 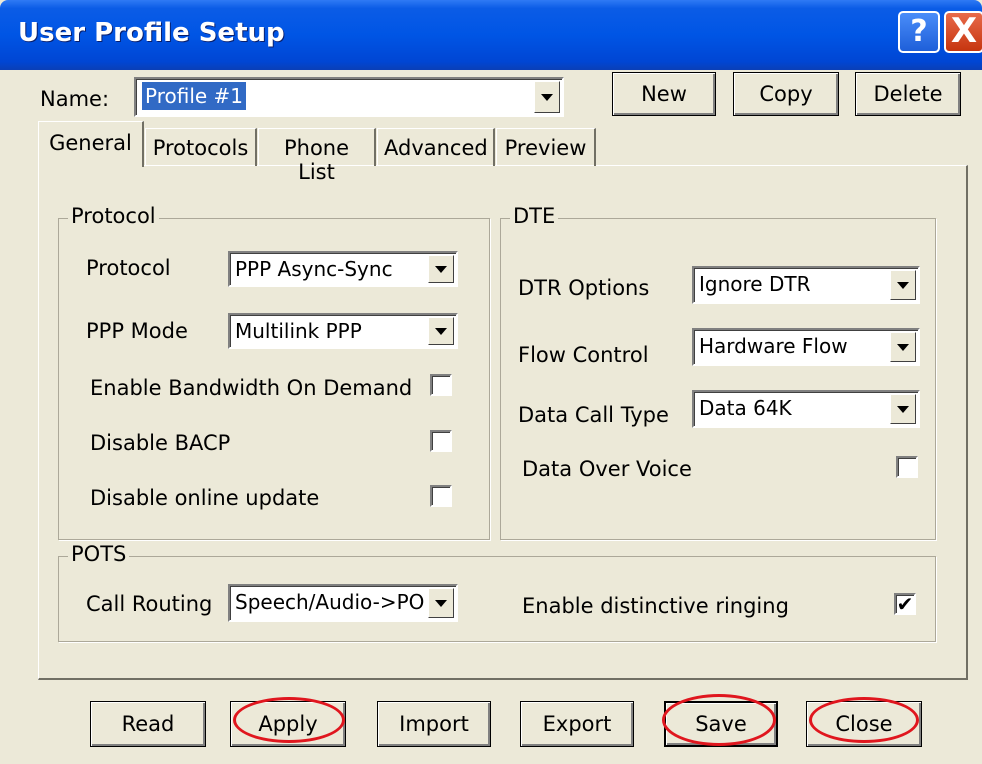 I want to click on read-button: Read, so click(x=148, y=724).